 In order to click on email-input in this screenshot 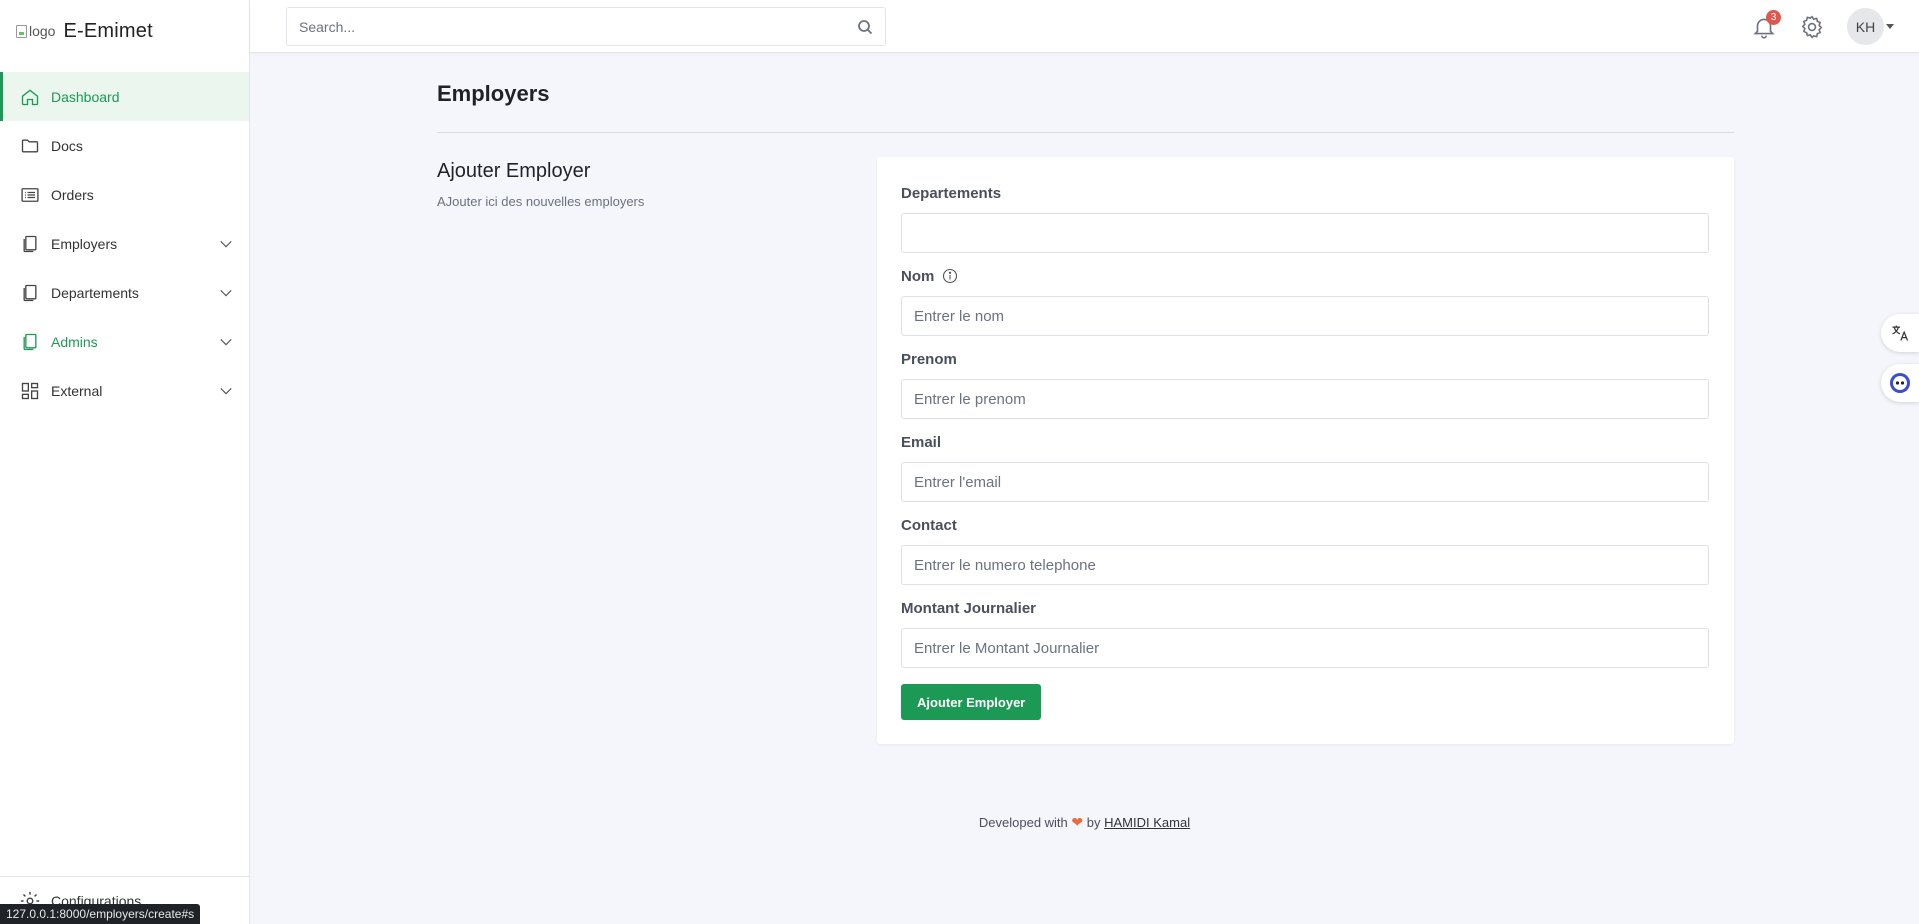, I will do `click(1305, 482)`.